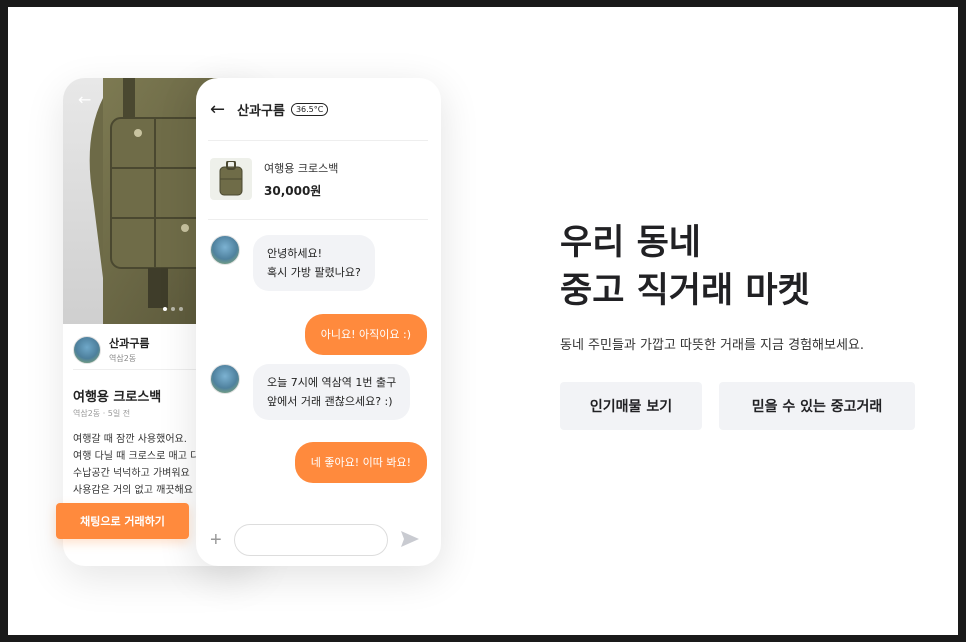  Describe the element at coordinates (410, 540) in the screenshot. I see `send-icon` at that location.